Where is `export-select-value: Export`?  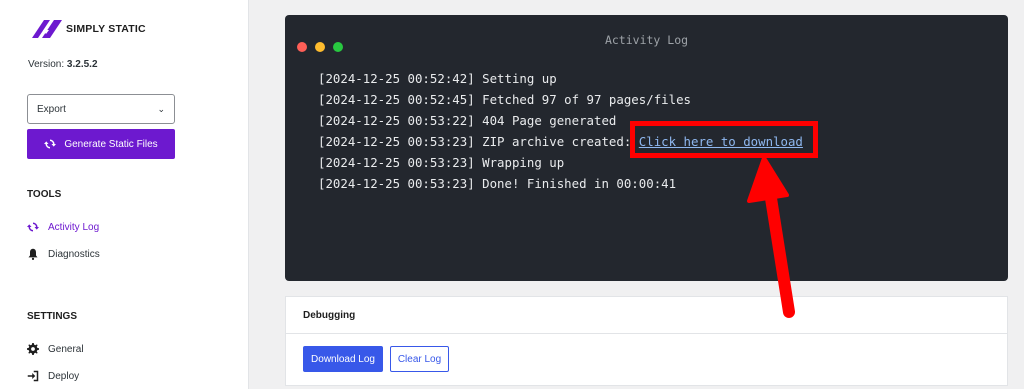
export-select-value: Export is located at coordinates (51, 109).